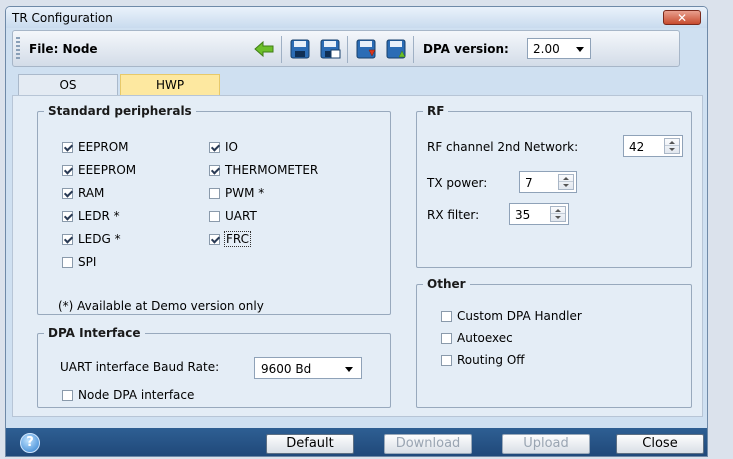 Image resolution: width=733 pixels, height=459 pixels. What do you see at coordinates (233, 216) in the screenshot?
I see `checkbox-uart: UART` at bounding box center [233, 216].